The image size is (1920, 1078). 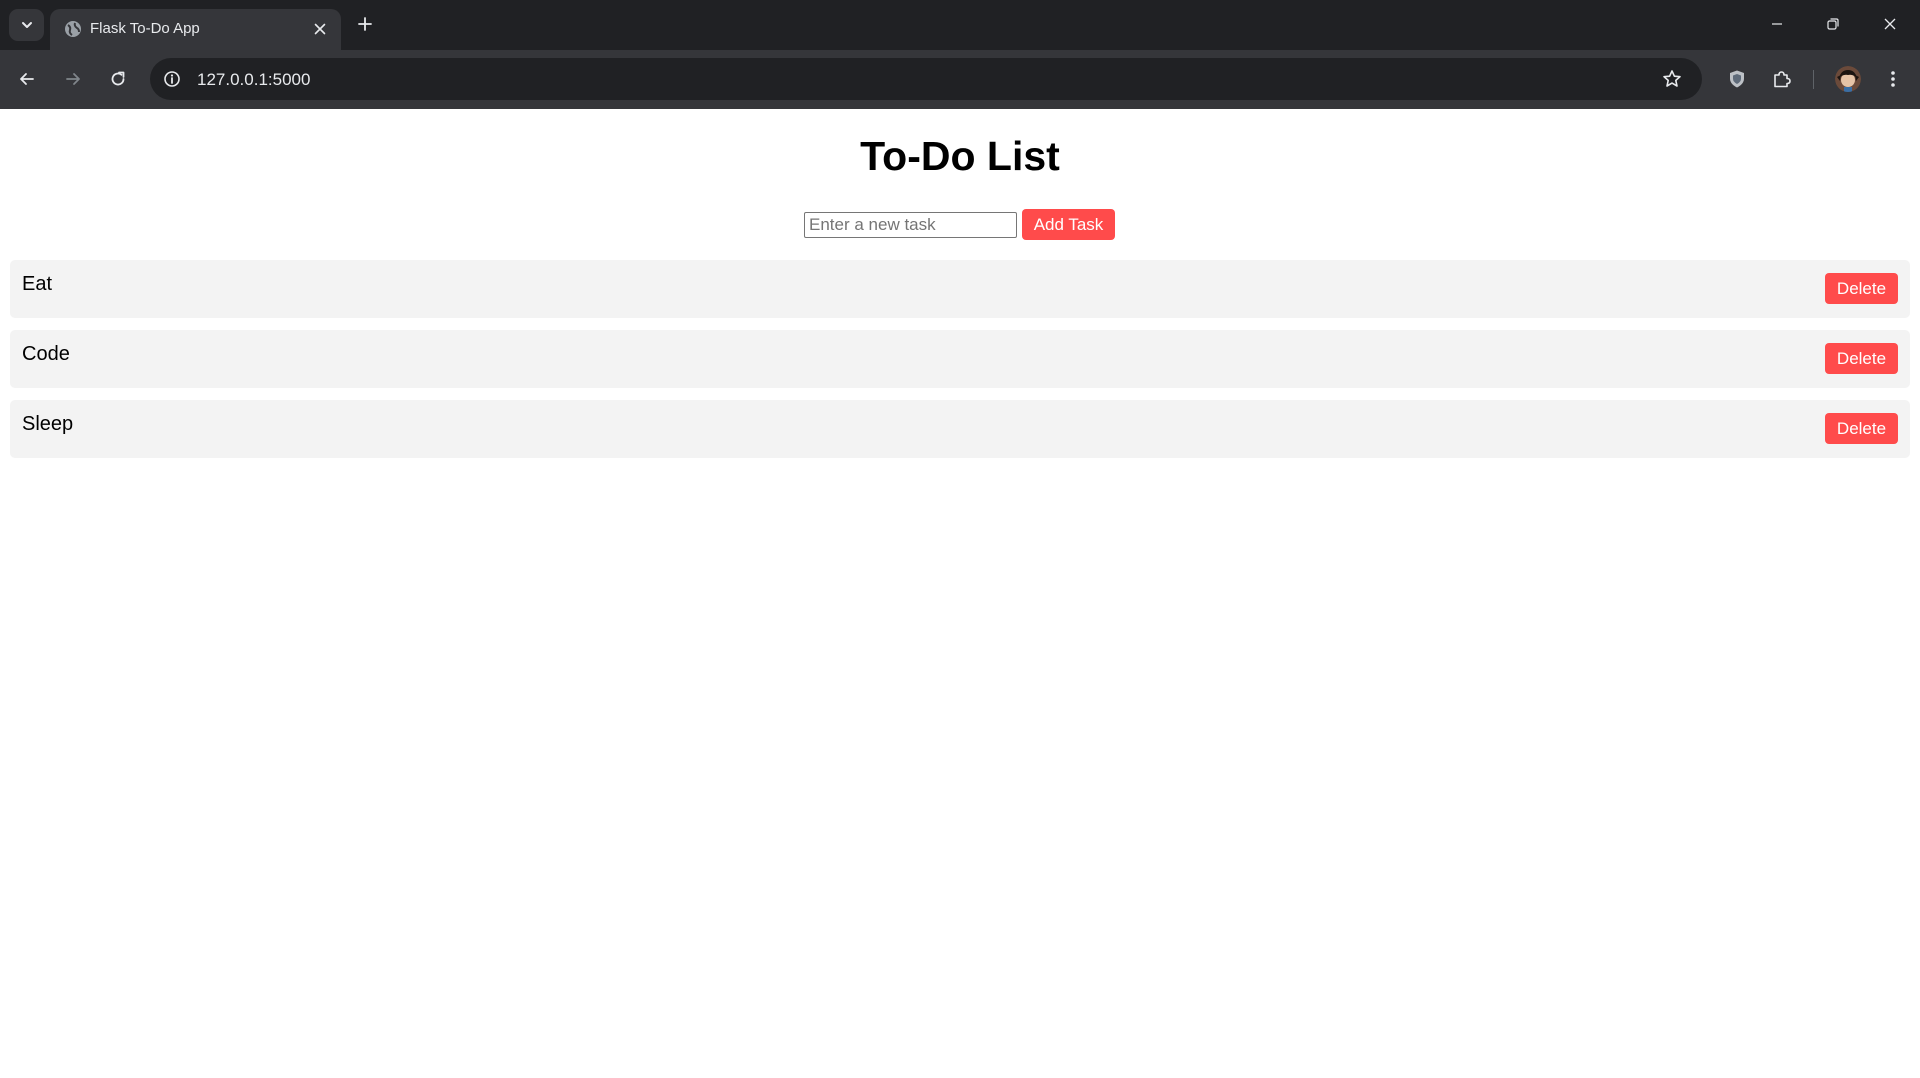 I want to click on reload-icon, so click(x=118, y=78).